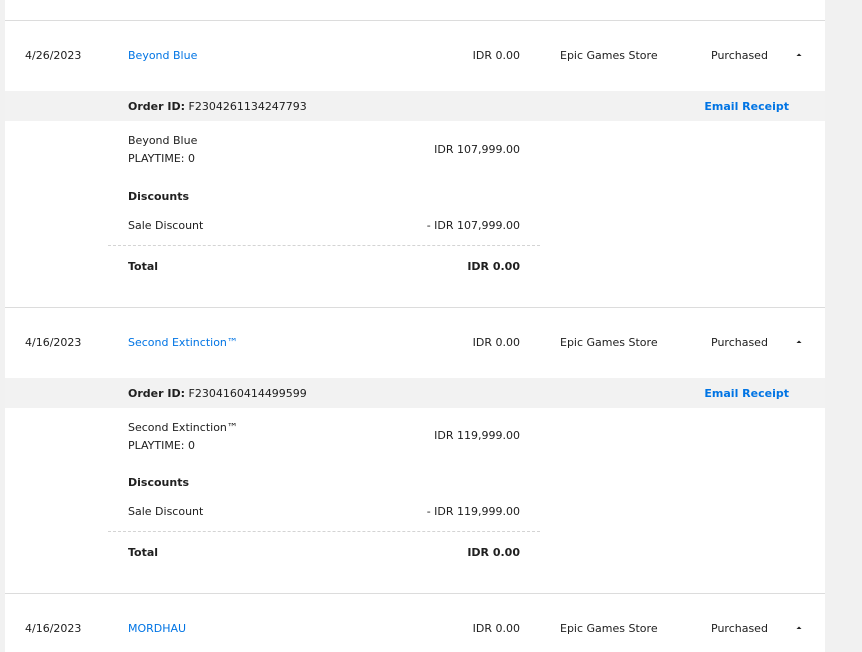  Describe the element at coordinates (162, 55) in the screenshot. I see `transaction-title-link: Beyond Blue` at that location.